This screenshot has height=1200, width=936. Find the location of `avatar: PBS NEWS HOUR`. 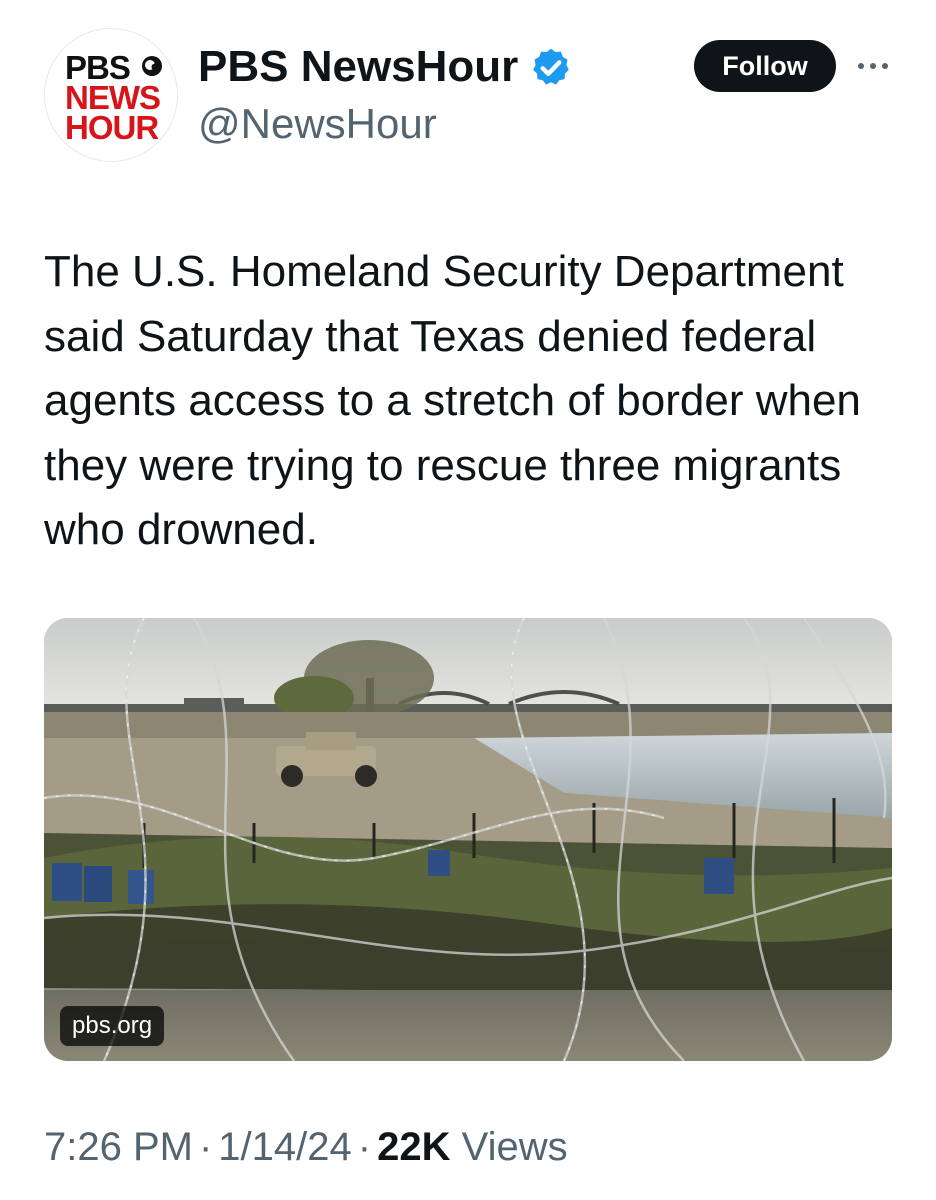

avatar: PBS NEWS HOUR is located at coordinates (111, 95).